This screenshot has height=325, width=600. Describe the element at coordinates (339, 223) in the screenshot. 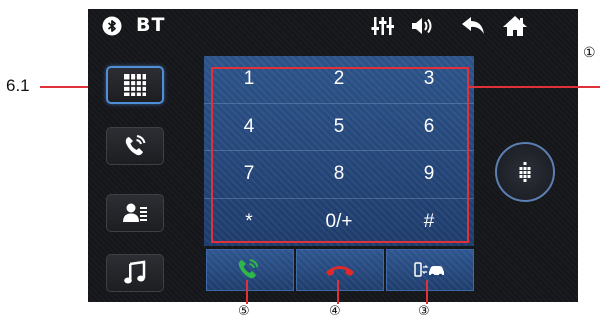

I see `key-0-plus: 0/+` at that location.